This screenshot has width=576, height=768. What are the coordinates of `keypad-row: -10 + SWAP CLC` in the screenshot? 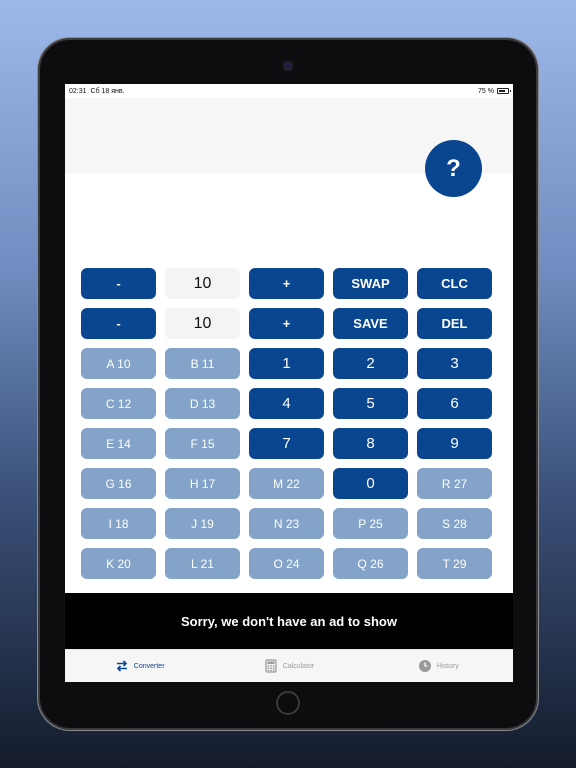 It's located at (287, 283).